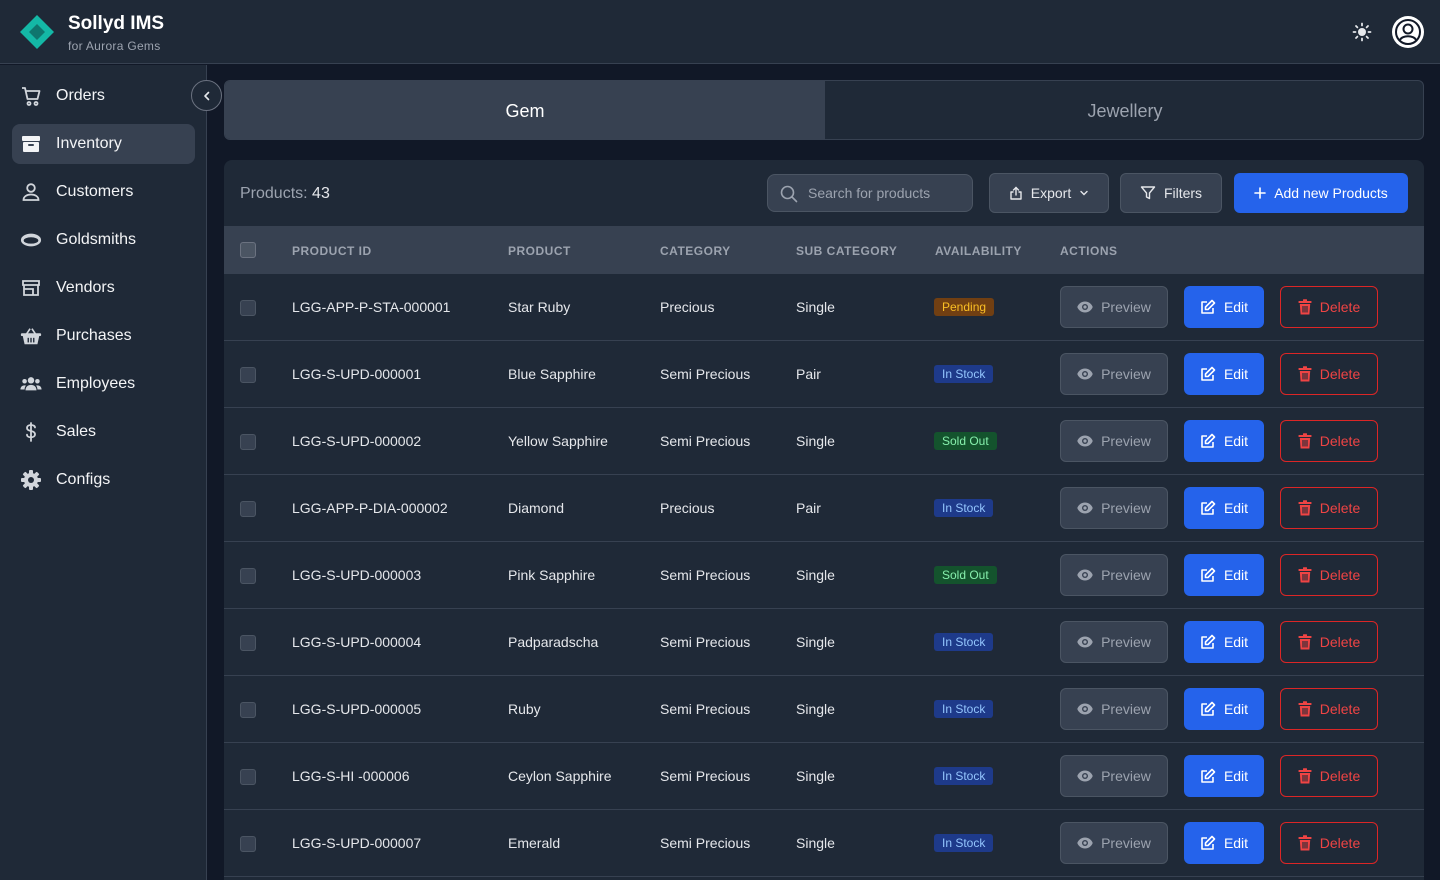 The image size is (1440, 880). What do you see at coordinates (552, 575) in the screenshot?
I see `product-name-cell: Pink Sapphire` at bounding box center [552, 575].